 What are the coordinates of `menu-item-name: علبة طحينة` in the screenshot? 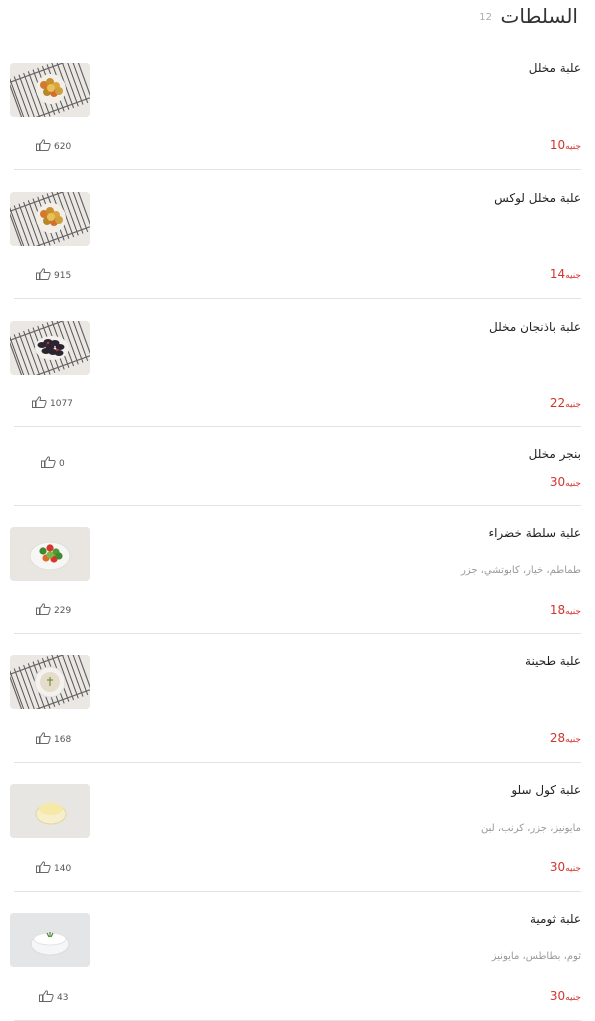 It's located at (553, 661).